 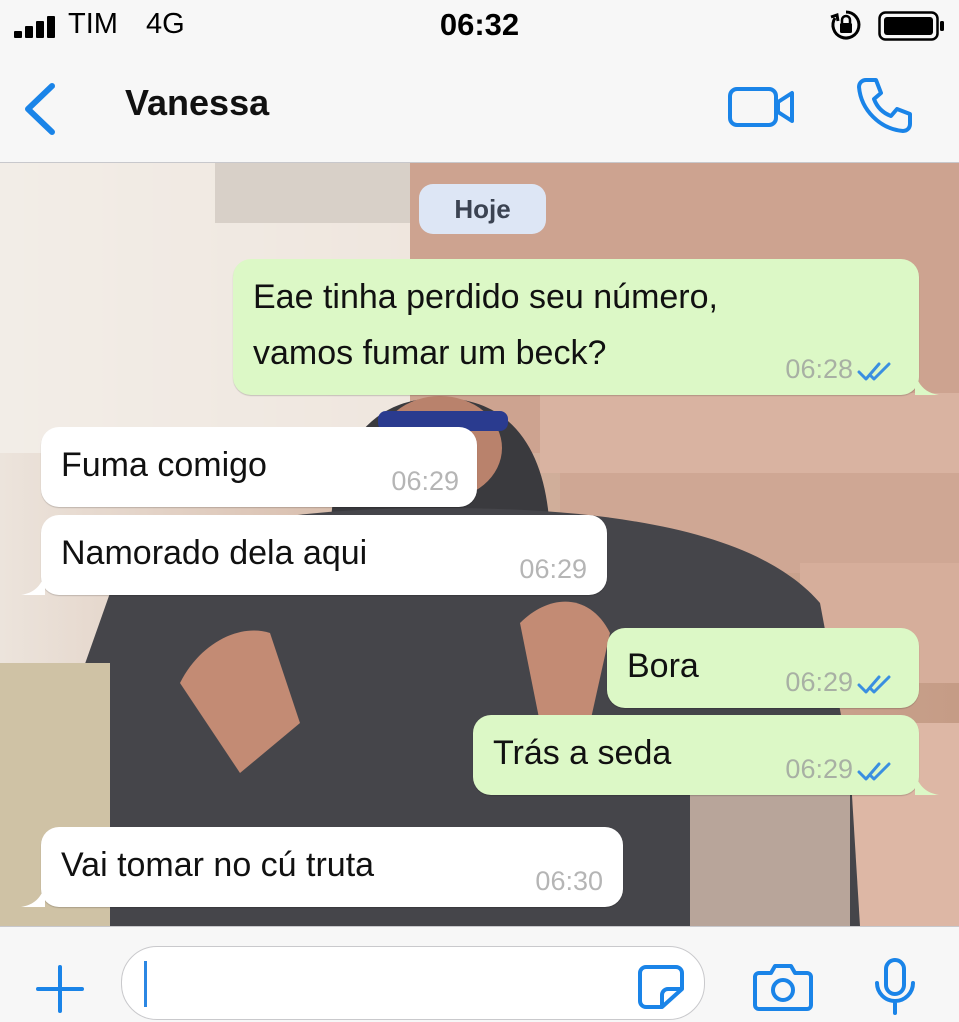 What do you see at coordinates (197, 103) in the screenshot?
I see `contact-name: Vanessa` at bounding box center [197, 103].